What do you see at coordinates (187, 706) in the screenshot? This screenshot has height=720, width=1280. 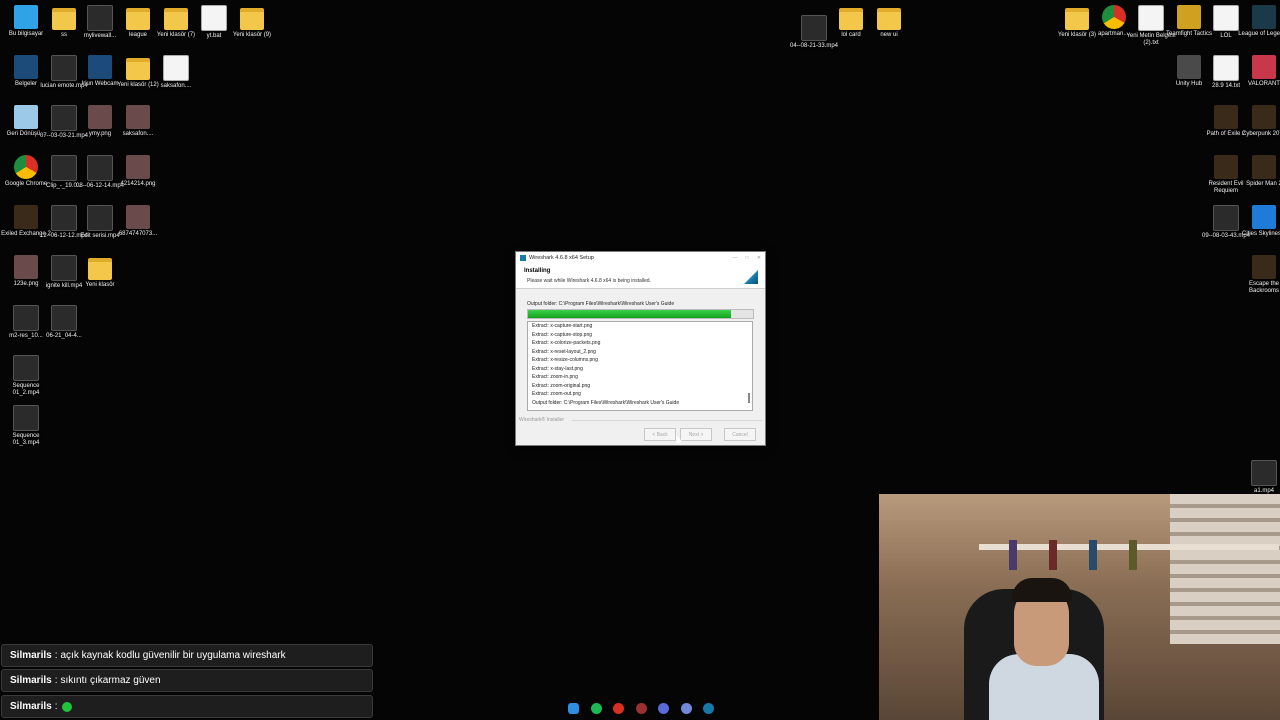 I see `chat-message: Silmarils :` at bounding box center [187, 706].